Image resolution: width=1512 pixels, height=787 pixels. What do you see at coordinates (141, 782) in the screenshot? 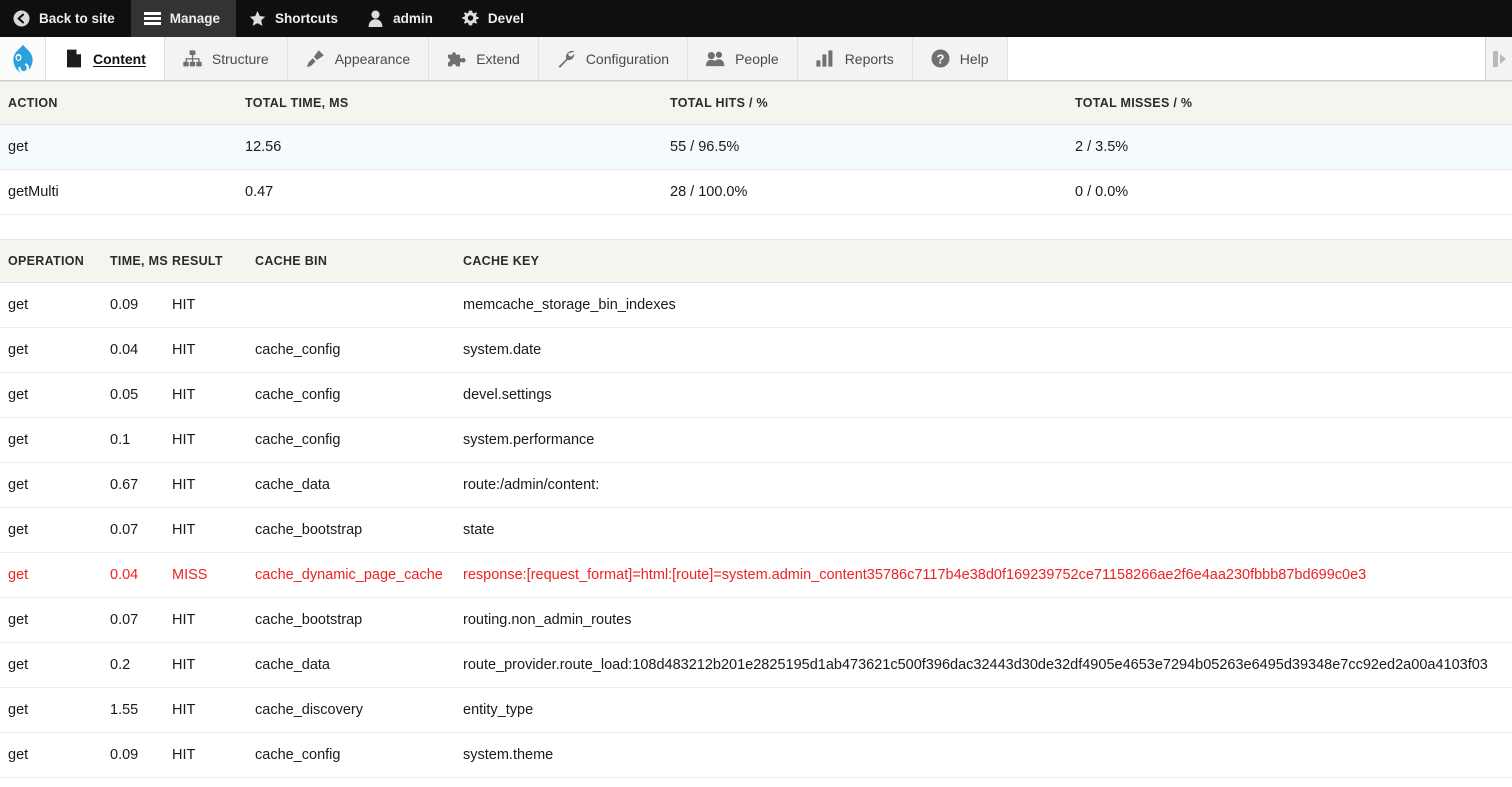
I see `detail-cell-time: 0.15` at bounding box center [141, 782].